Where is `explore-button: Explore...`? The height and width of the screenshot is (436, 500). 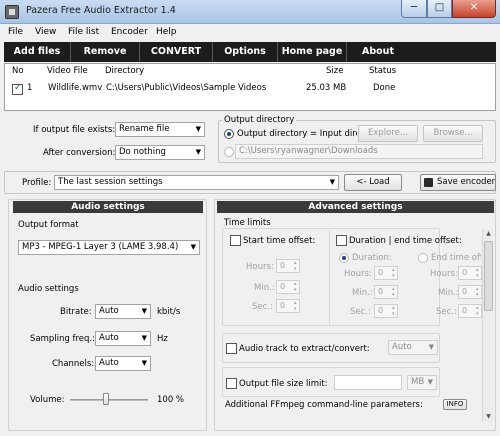
explore-button: Explore... is located at coordinates (388, 133).